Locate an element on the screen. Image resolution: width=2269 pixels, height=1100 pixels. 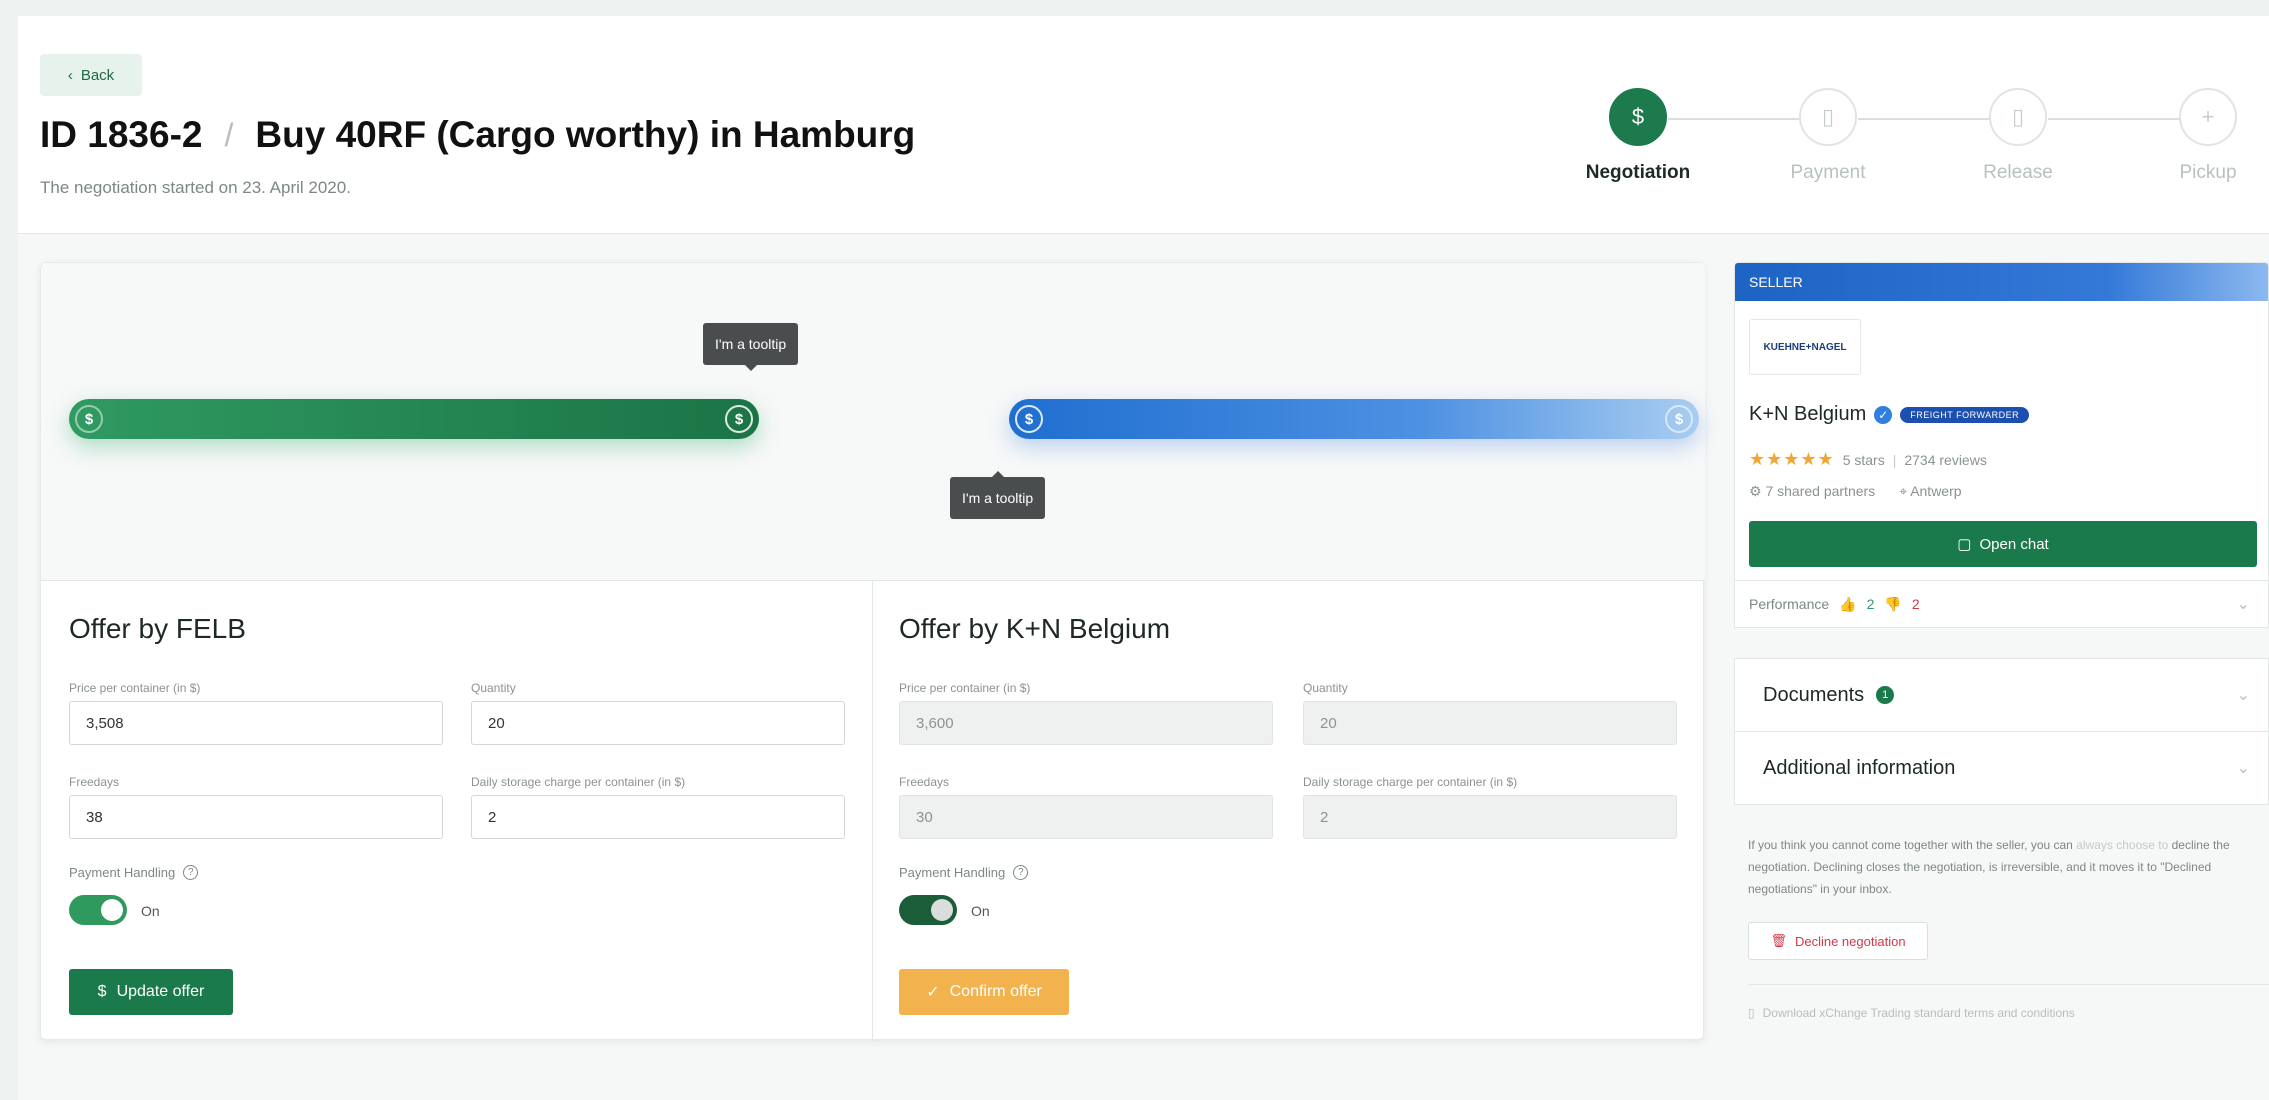
location-pin-icon: ⌖ is located at coordinates (1905, 491).